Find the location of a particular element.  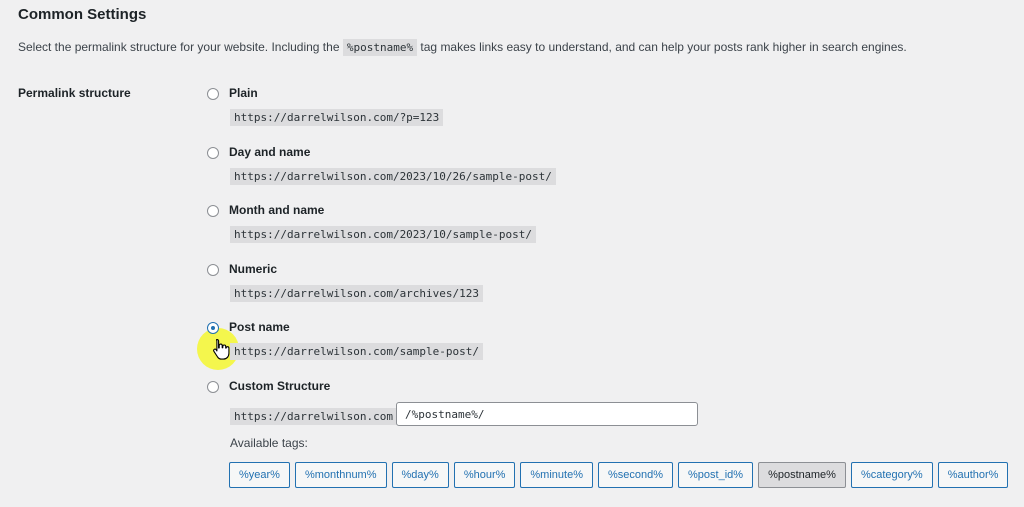

option-post-name-label: Post name is located at coordinates (259, 327).